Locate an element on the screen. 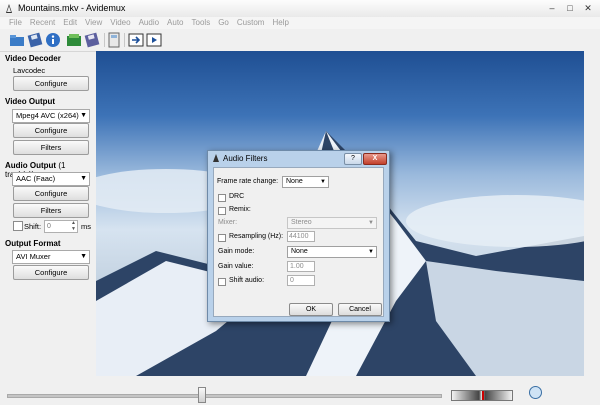 Image resolution: width=600 pixels, height=405 pixels. menu-edit: Edit is located at coordinates (70, 23).